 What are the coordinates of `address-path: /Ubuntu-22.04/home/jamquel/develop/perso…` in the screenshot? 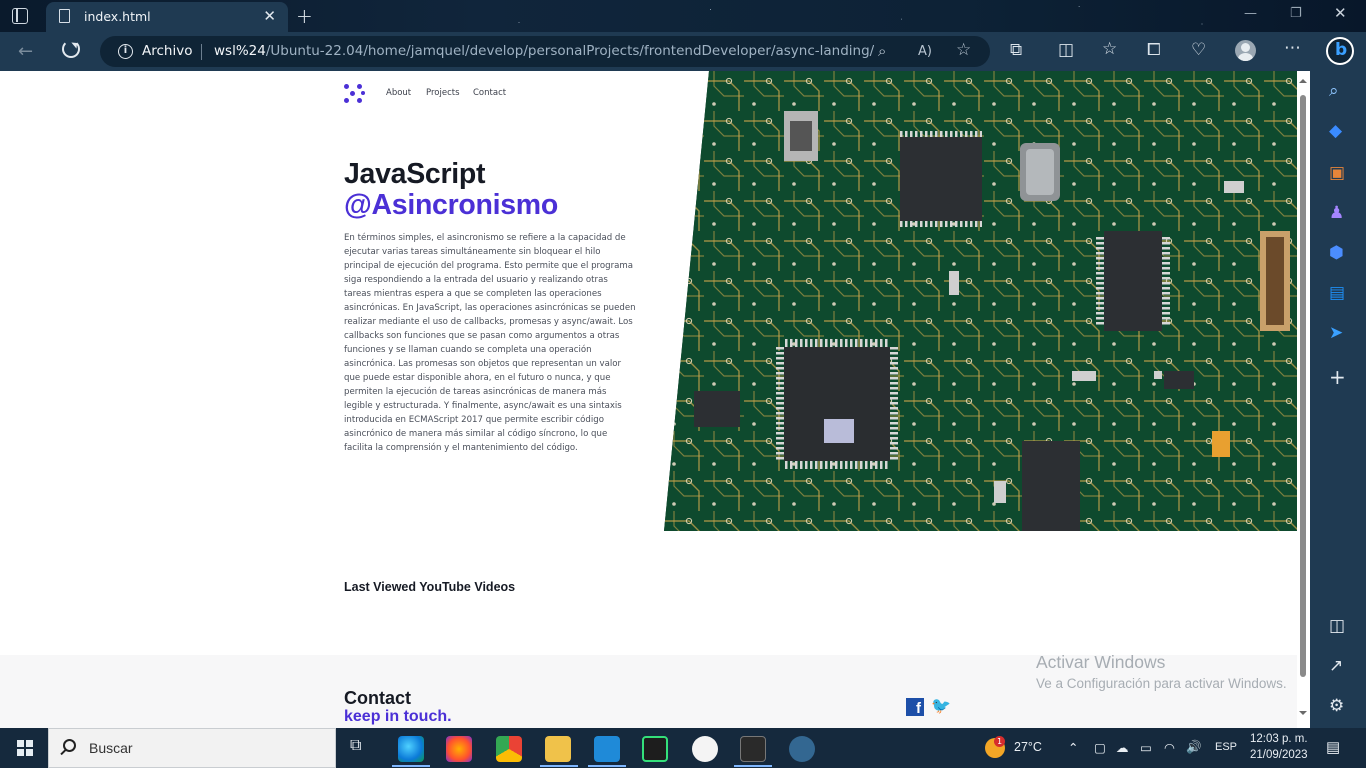 It's located at (569, 51).